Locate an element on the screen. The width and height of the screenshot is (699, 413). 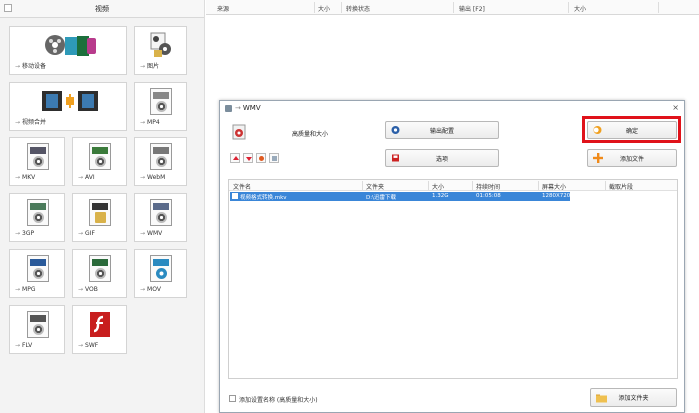
tile-mov: → MOV is located at coordinates (160, 273).